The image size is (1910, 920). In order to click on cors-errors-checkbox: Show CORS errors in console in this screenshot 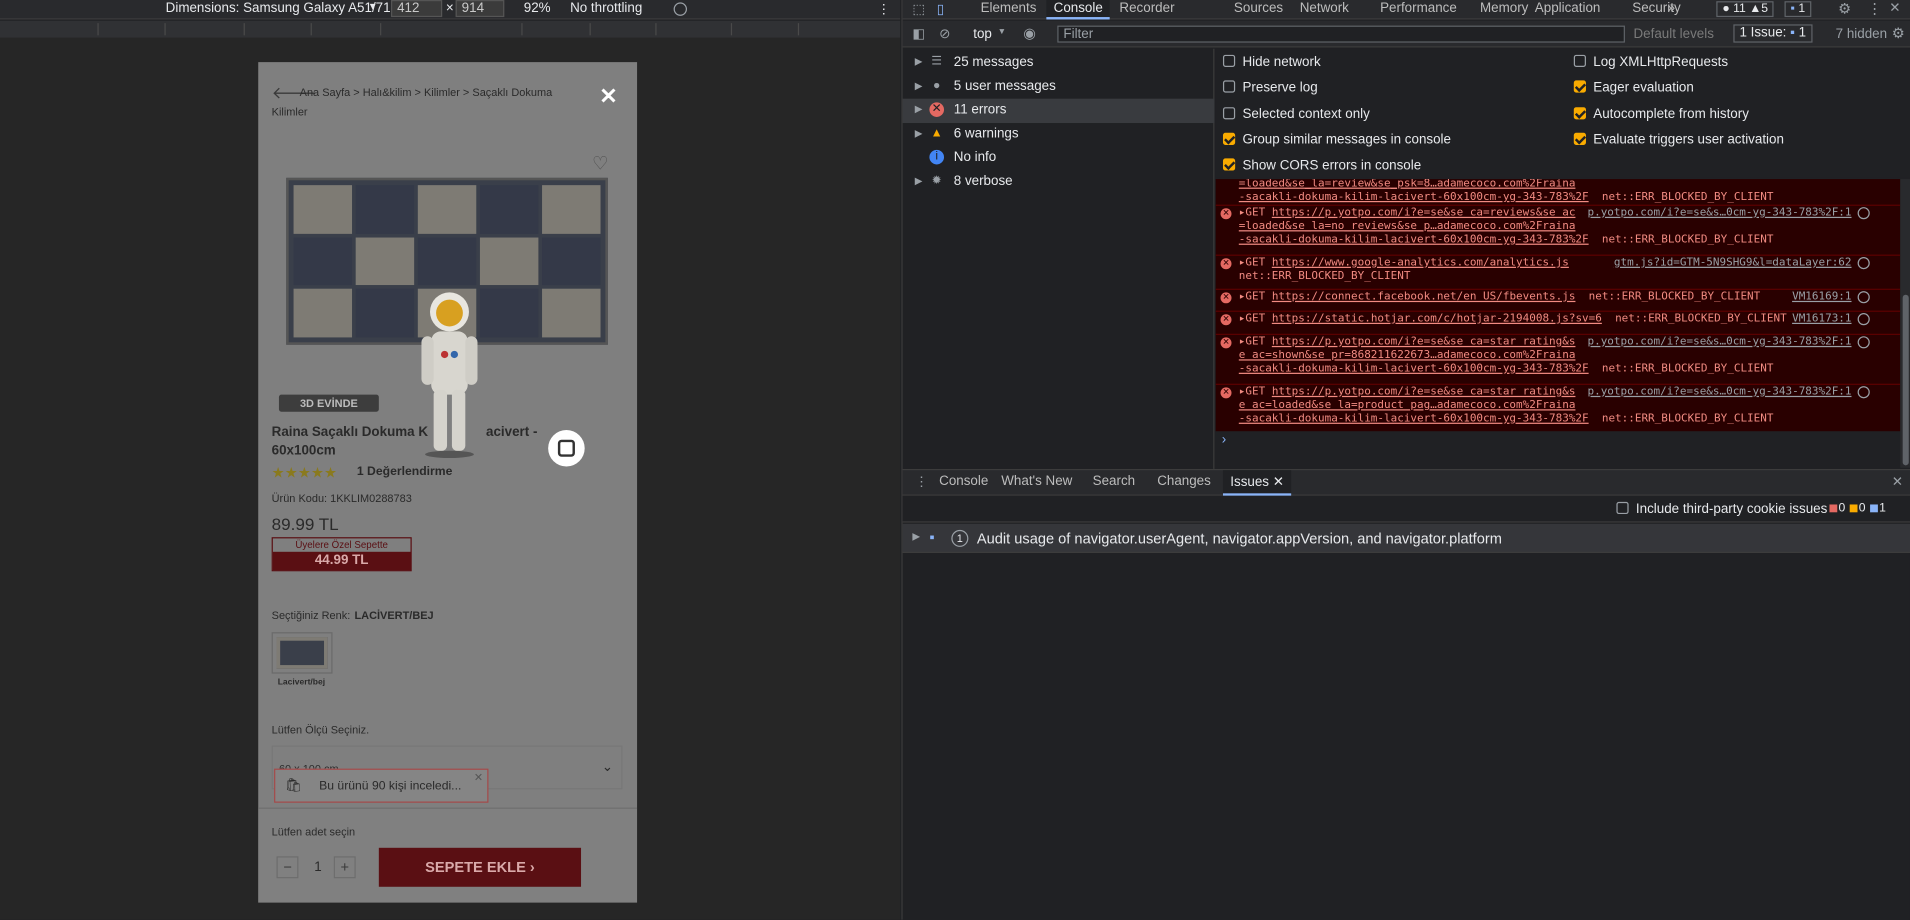, I will do `click(1321, 165)`.